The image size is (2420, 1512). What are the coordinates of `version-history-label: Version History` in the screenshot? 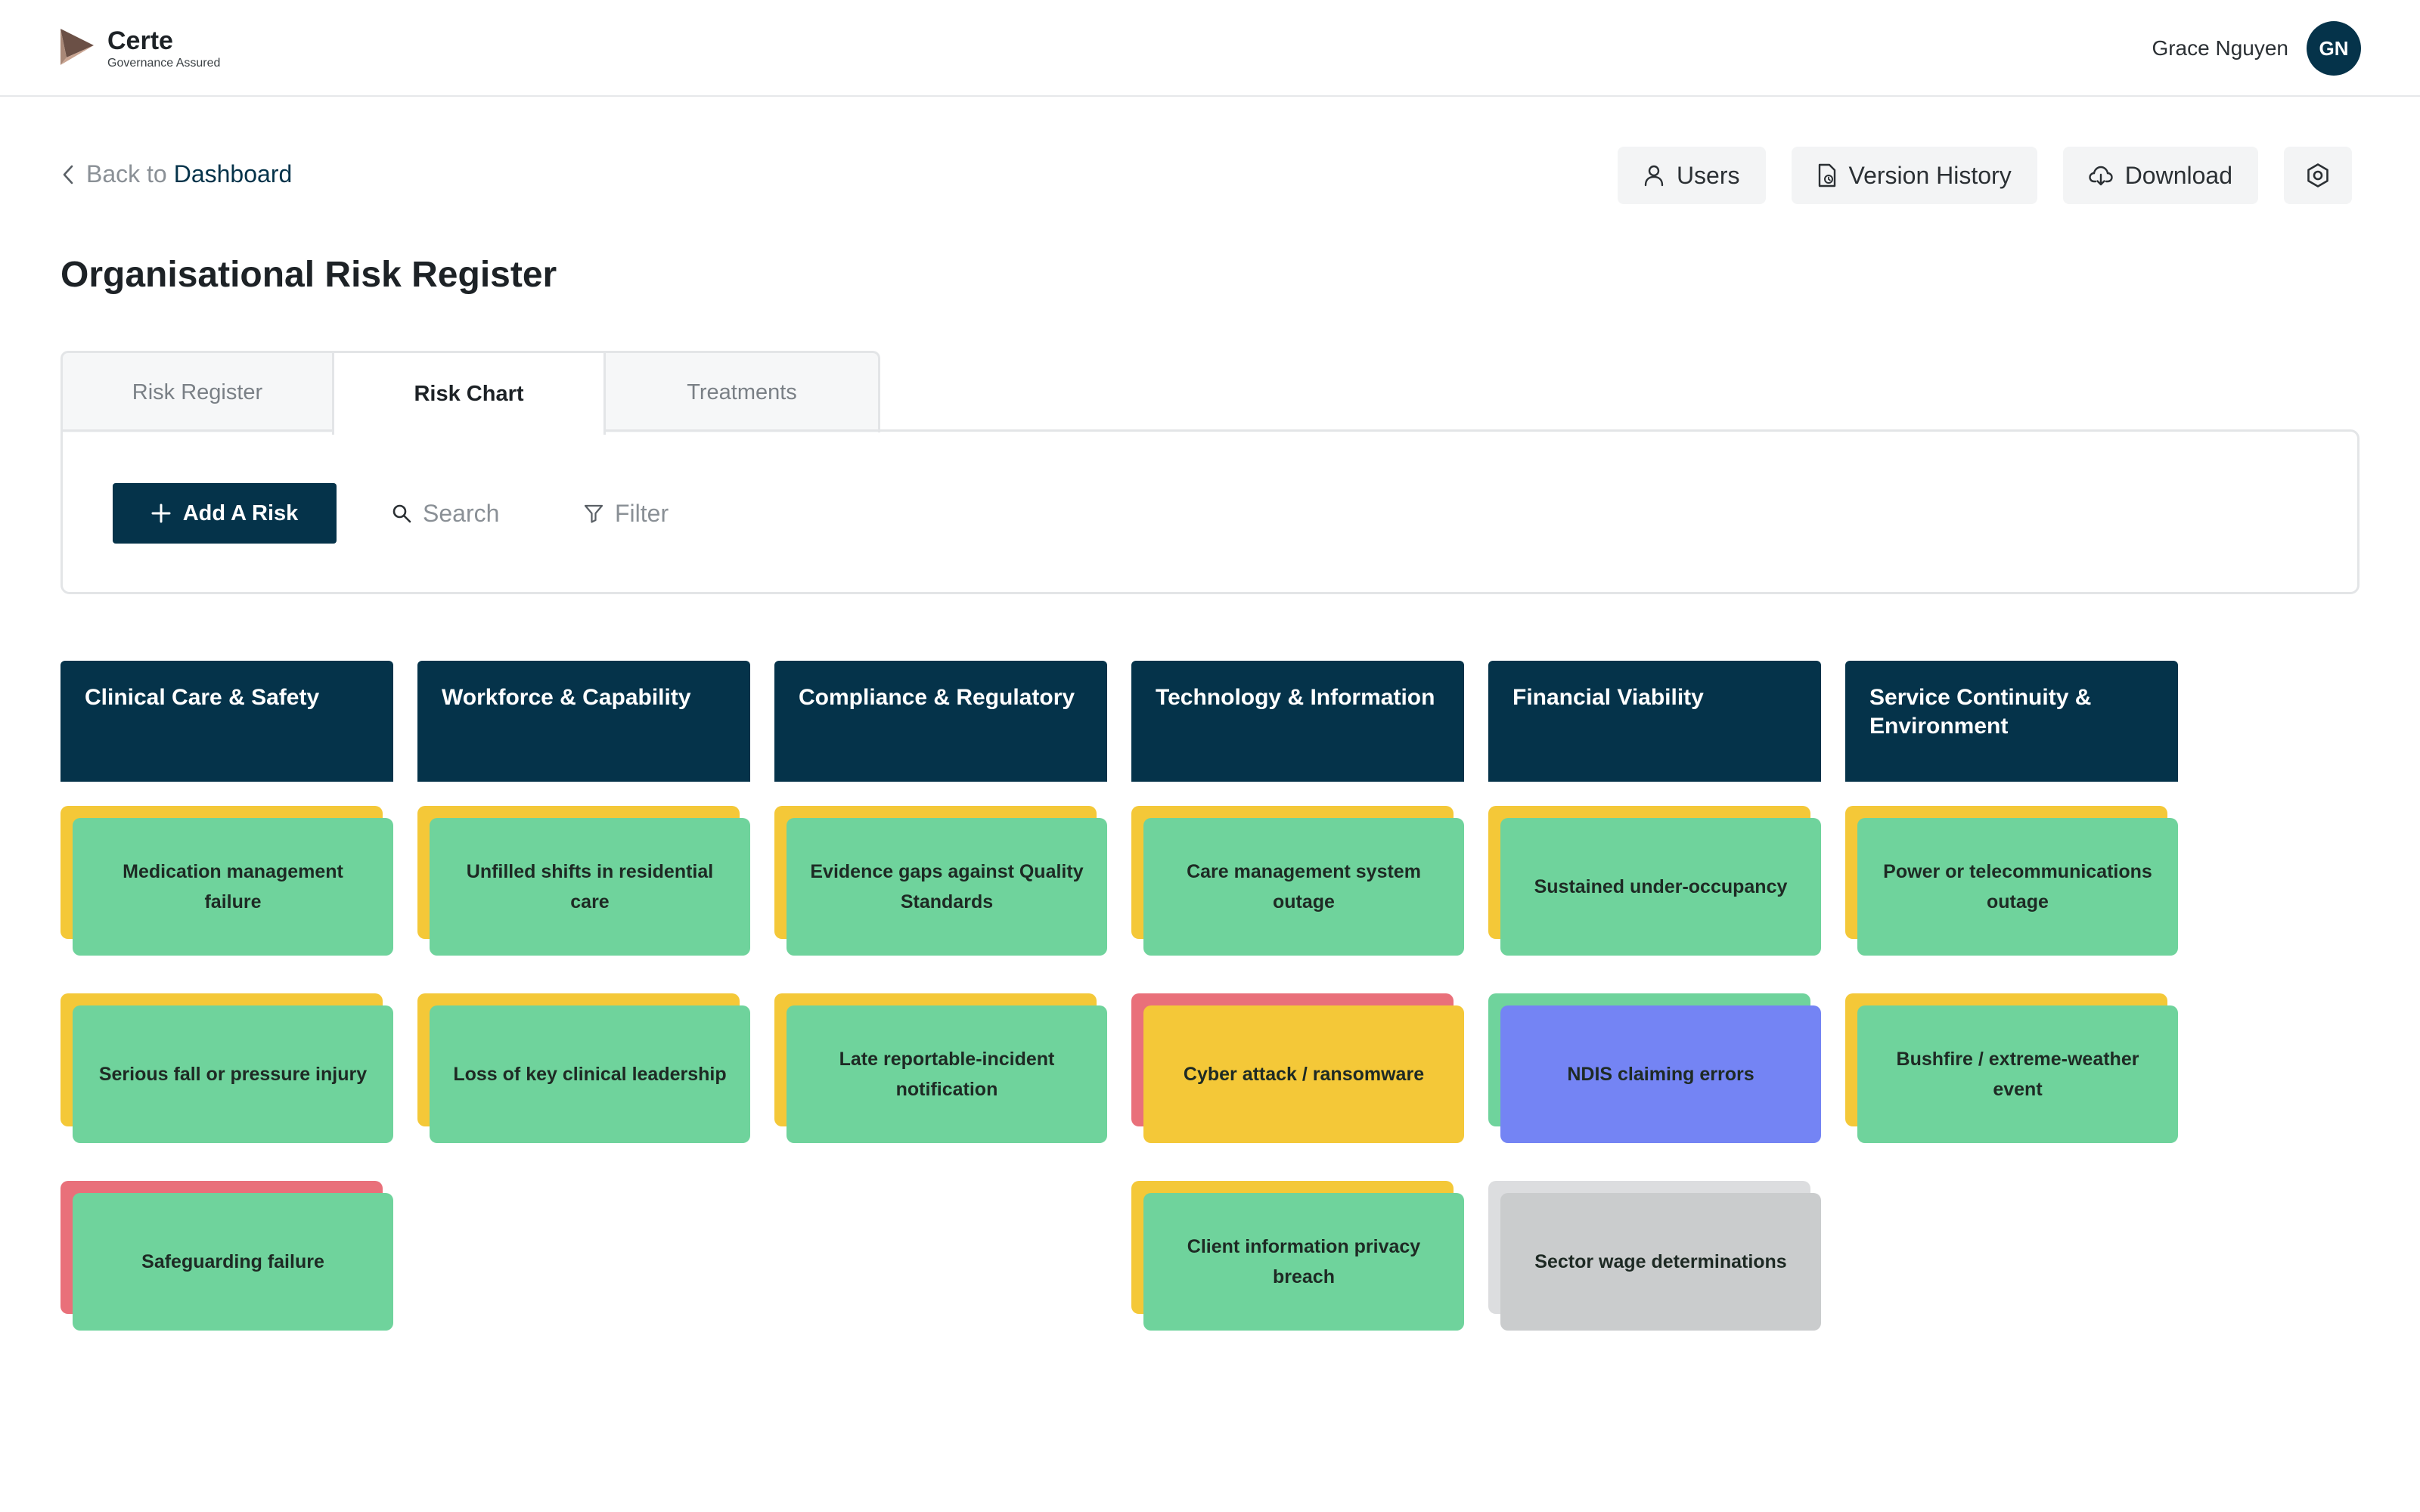 It's located at (1930, 175).